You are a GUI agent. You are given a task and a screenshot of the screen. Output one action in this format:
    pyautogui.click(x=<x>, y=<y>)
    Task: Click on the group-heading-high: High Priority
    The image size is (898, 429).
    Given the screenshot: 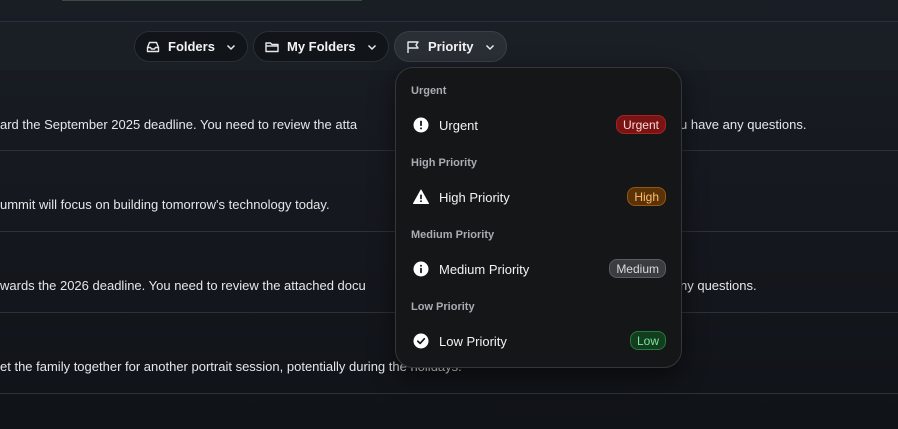 What is the action you would take?
    pyautogui.click(x=444, y=163)
    